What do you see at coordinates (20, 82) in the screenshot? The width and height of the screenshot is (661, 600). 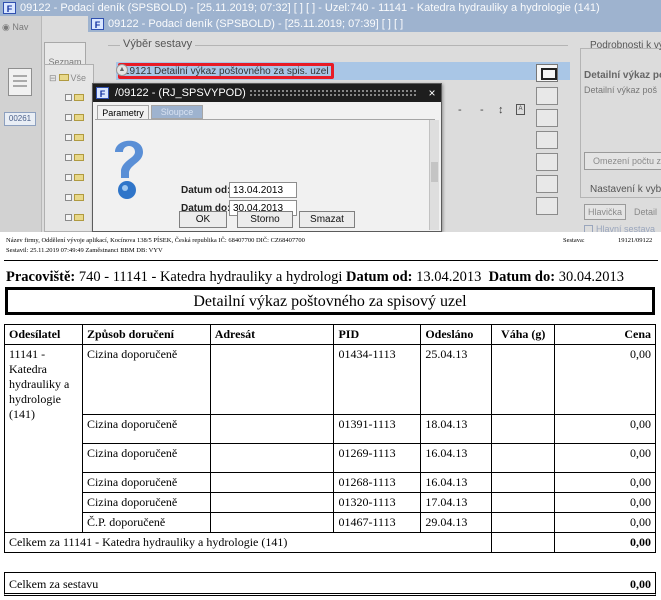 I see `document-icon` at bounding box center [20, 82].